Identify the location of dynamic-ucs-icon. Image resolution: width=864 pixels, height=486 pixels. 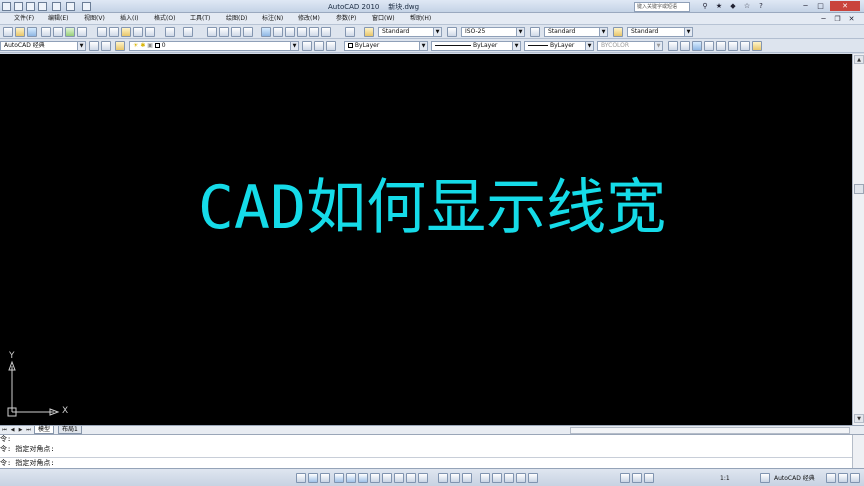
(387, 478).